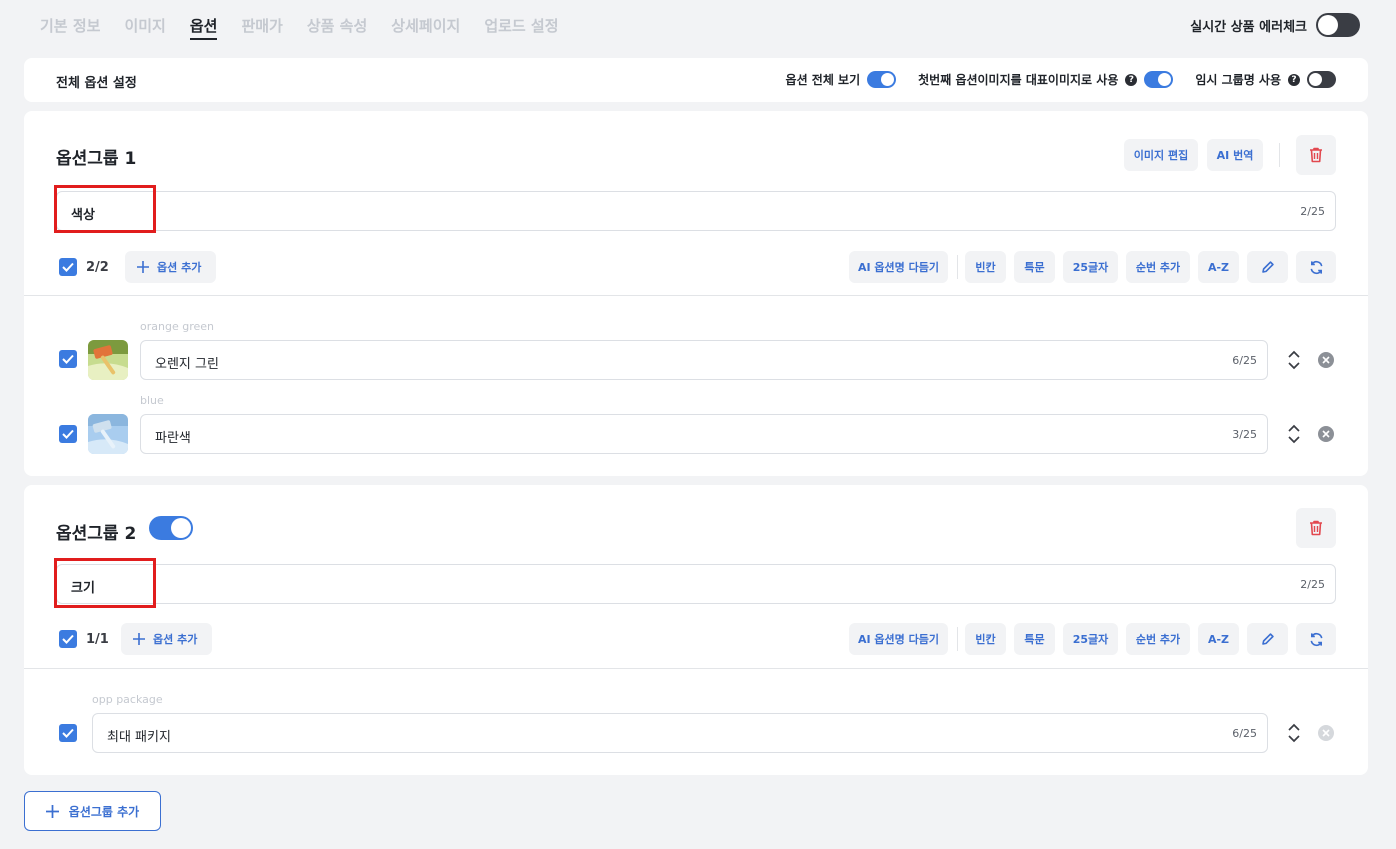 The image size is (1396, 849). Describe the element at coordinates (1338, 25) in the screenshot. I see `error-check-toggle` at that location.